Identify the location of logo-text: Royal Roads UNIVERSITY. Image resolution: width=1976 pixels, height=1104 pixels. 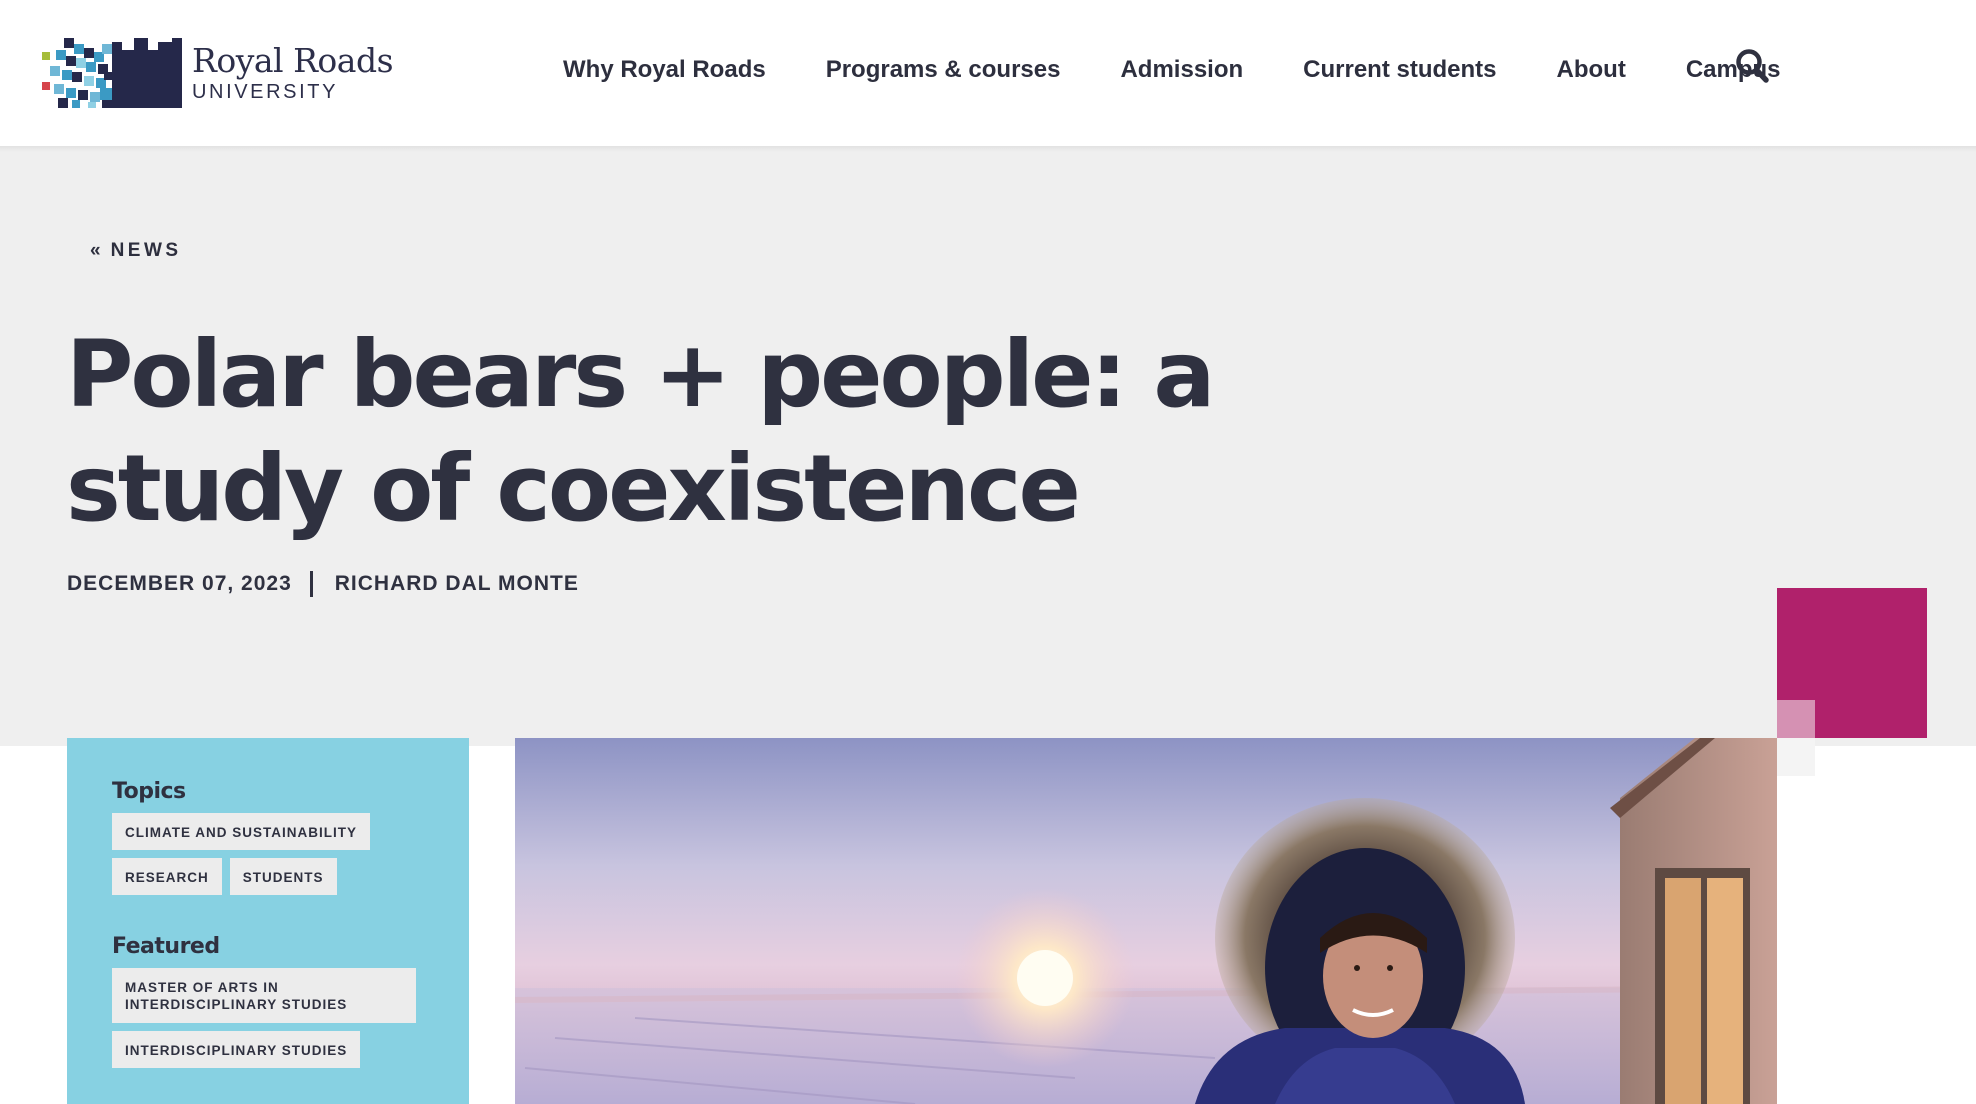
(293, 72).